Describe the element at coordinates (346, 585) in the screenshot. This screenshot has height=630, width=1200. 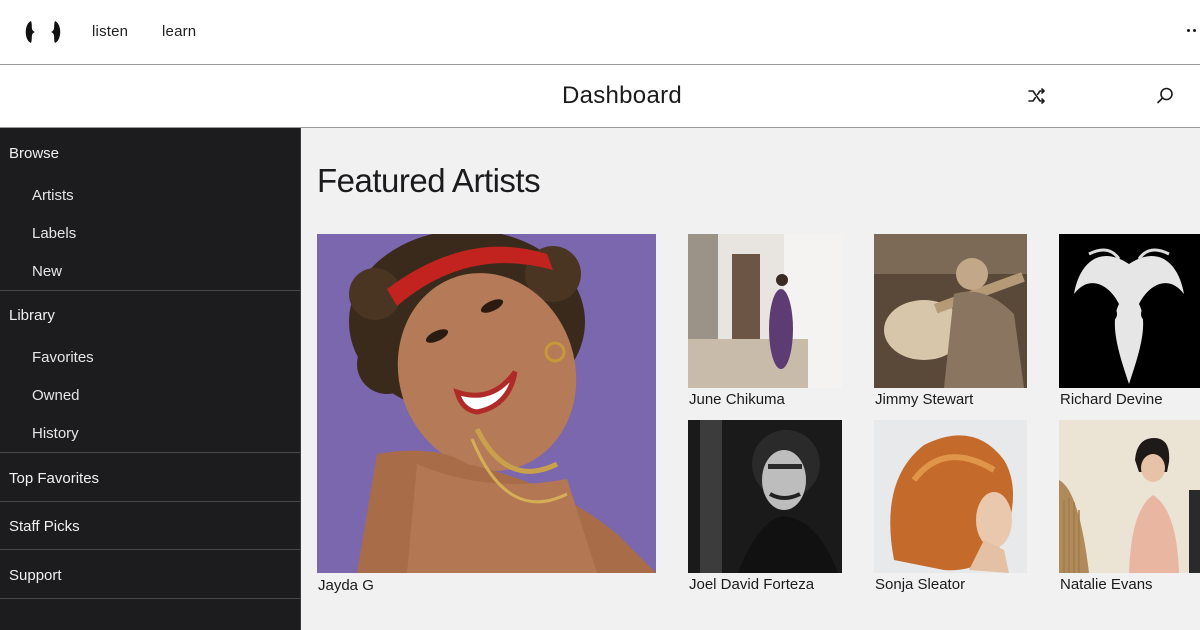
I see `artist-name: Jayda G` at that location.